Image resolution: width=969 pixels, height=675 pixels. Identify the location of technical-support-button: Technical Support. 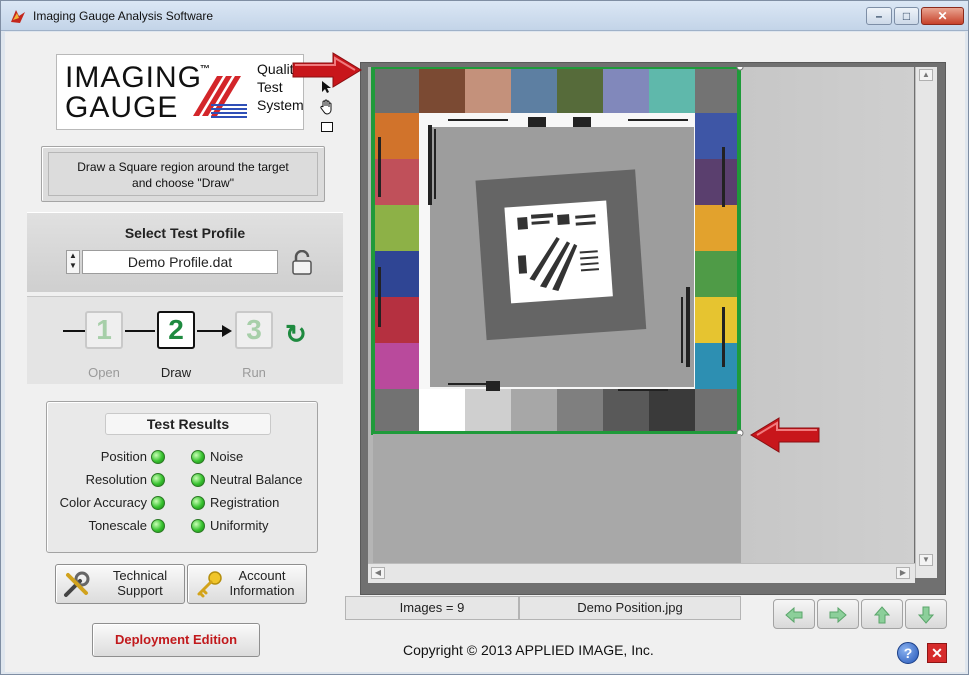
(120, 584).